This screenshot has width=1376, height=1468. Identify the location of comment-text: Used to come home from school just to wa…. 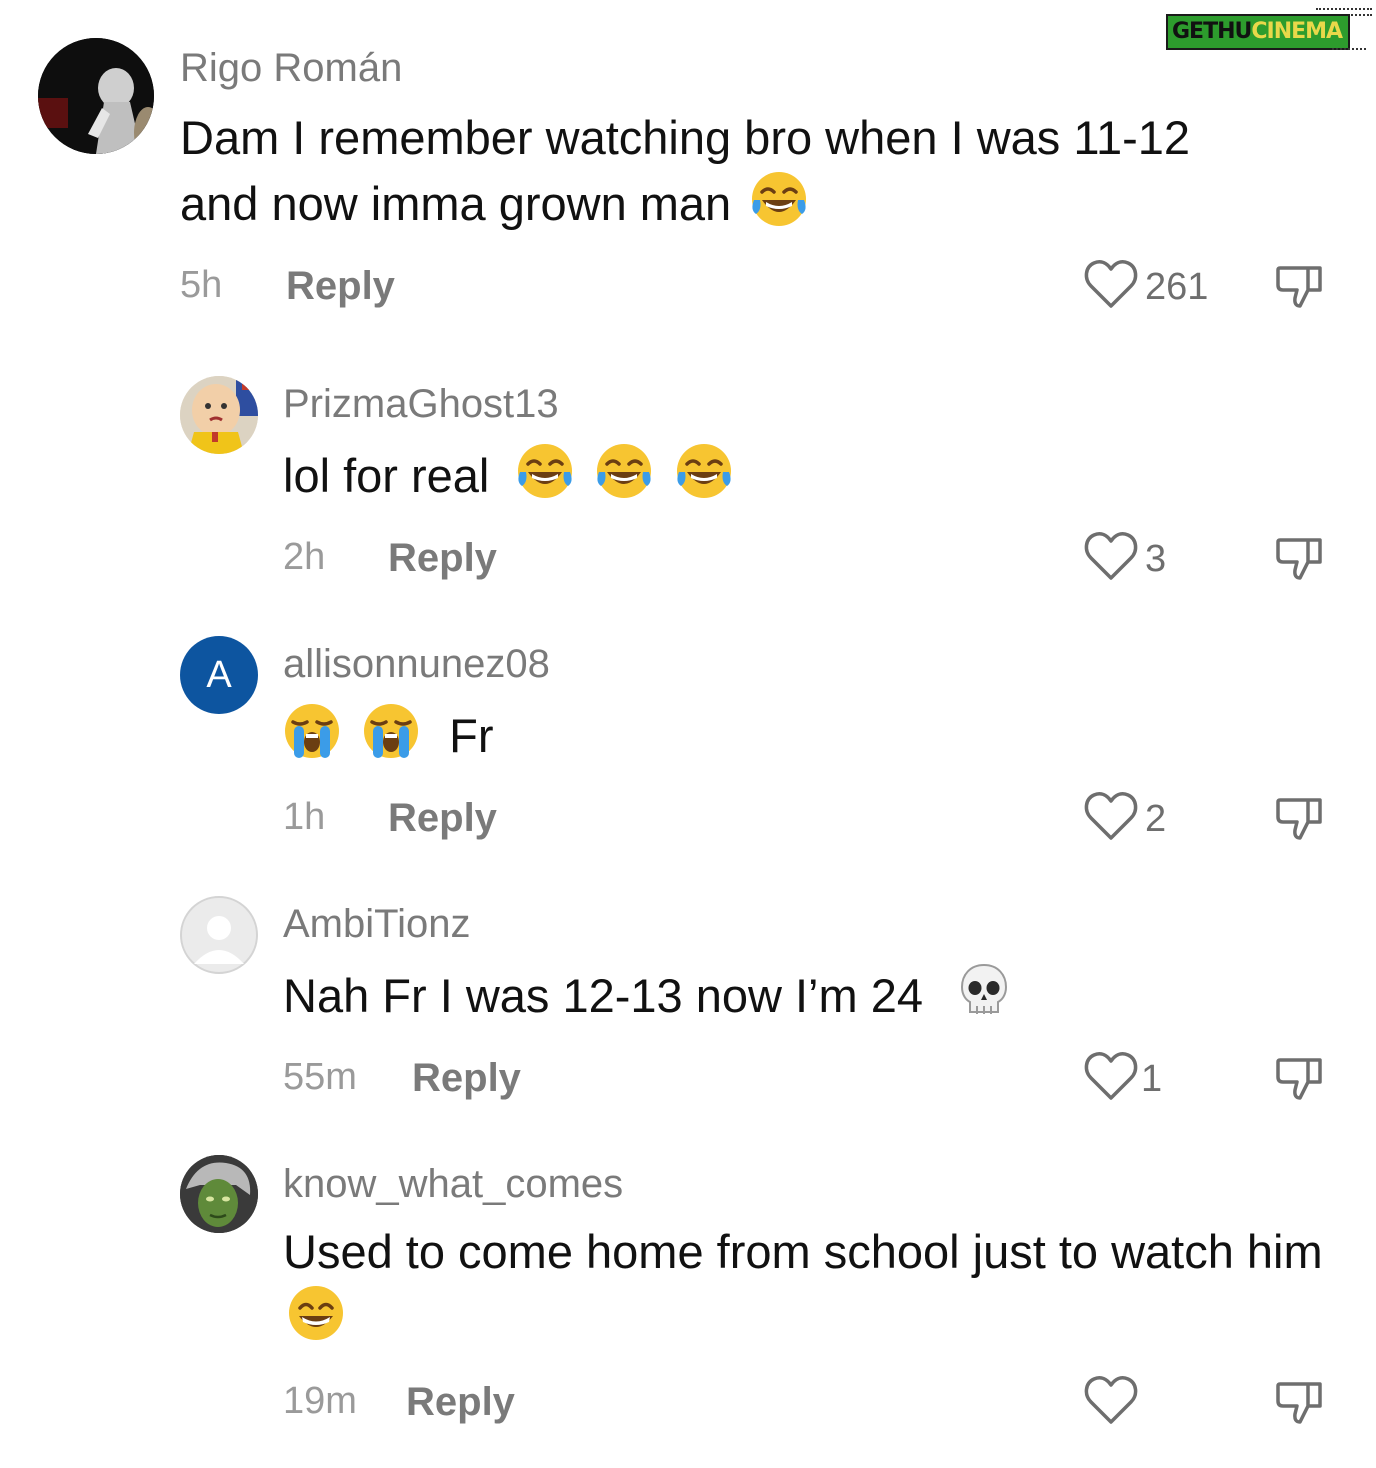
(803, 1251).